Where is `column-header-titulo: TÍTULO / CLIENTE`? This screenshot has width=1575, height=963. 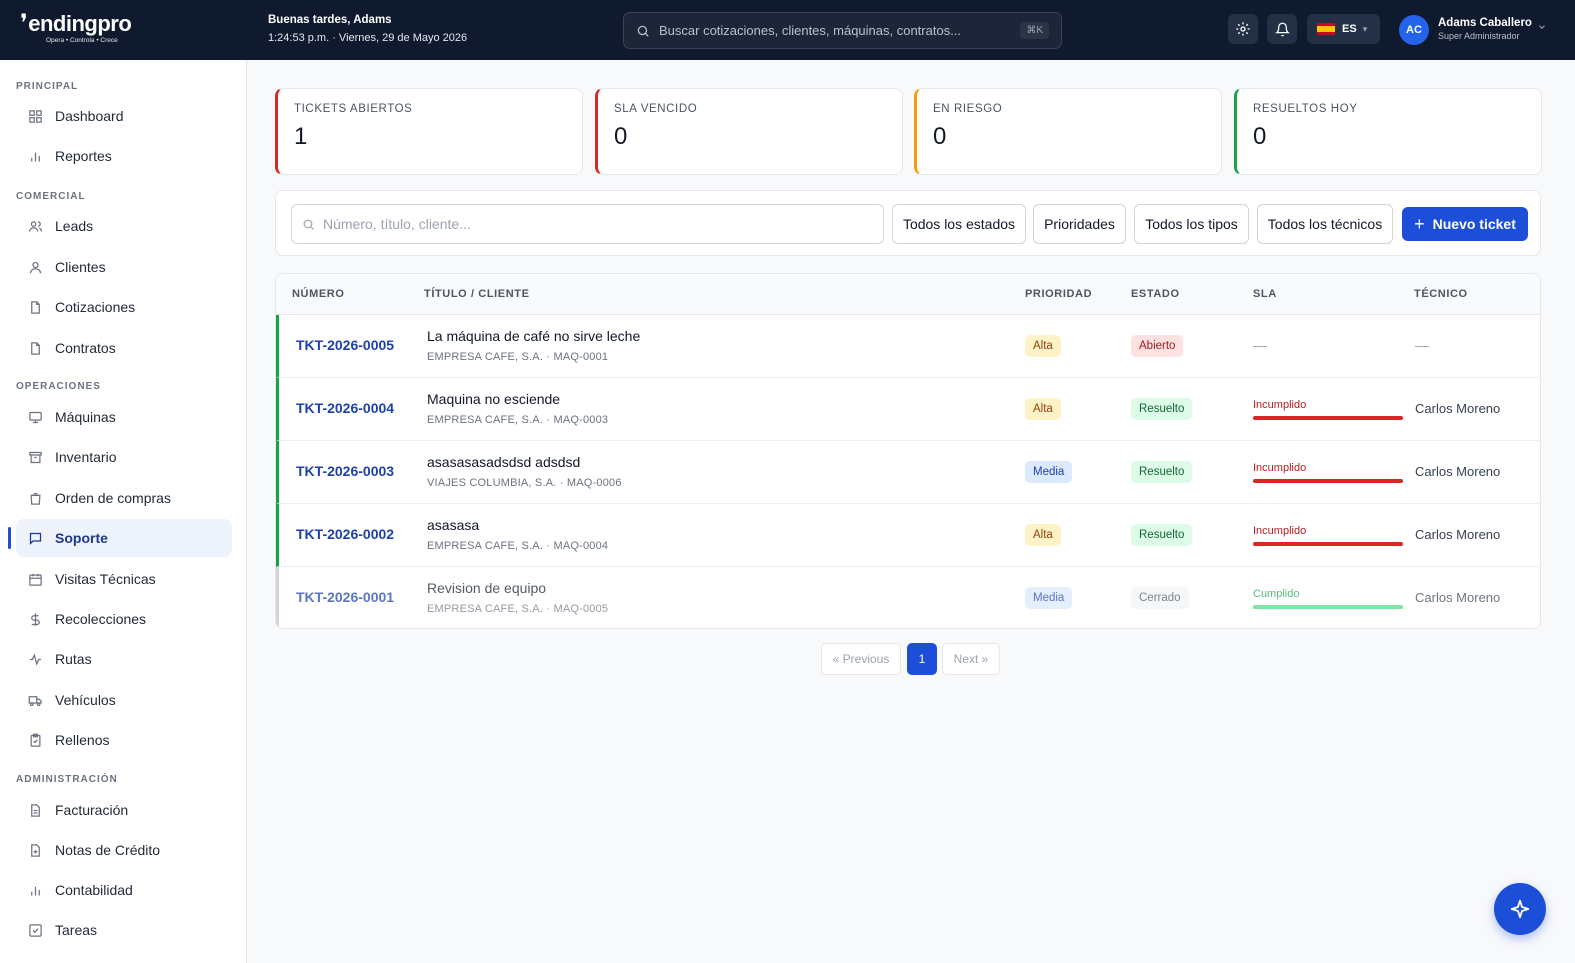 column-header-titulo: TÍTULO / CLIENTE is located at coordinates (477, 294).